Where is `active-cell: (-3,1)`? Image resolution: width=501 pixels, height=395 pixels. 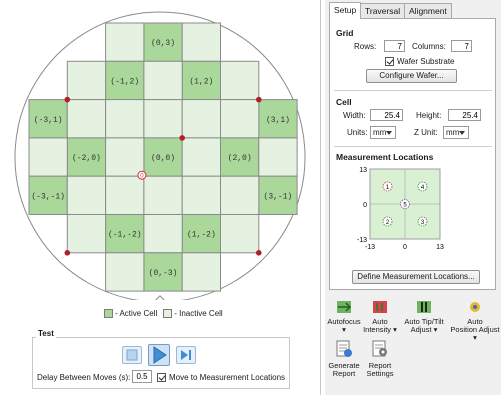 active-cell: (-3,1) is located at coordinates (48, 119).